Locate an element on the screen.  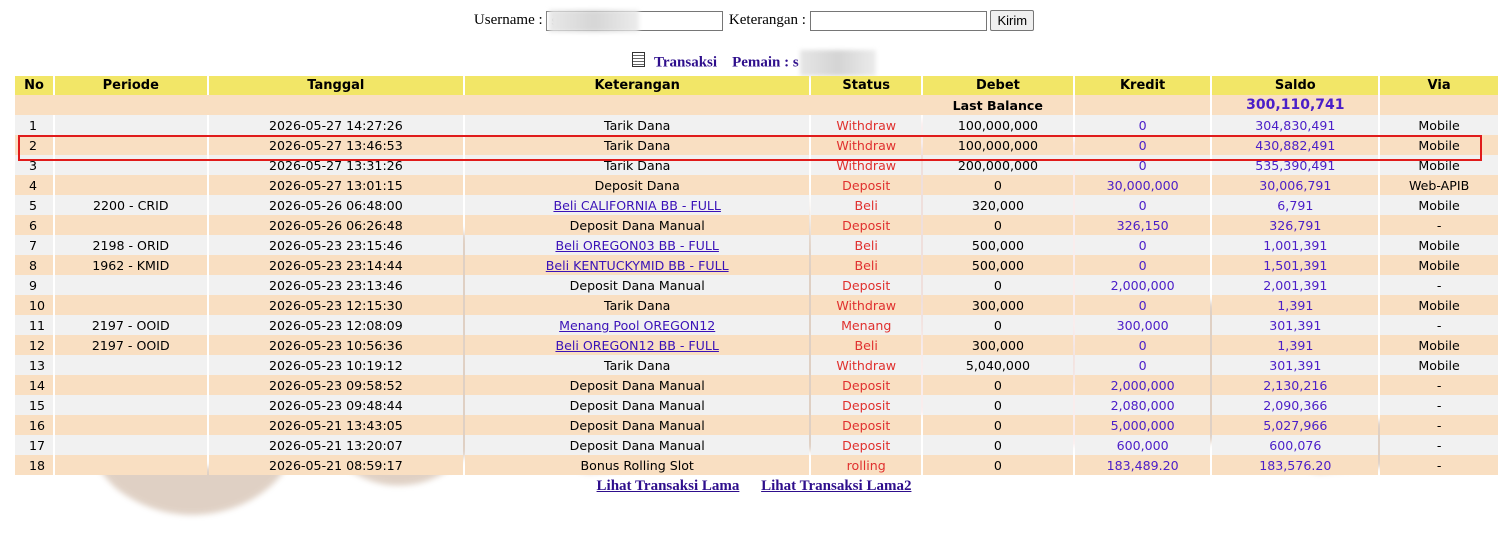
column-header: Via is located at coordinates (1439, 85).